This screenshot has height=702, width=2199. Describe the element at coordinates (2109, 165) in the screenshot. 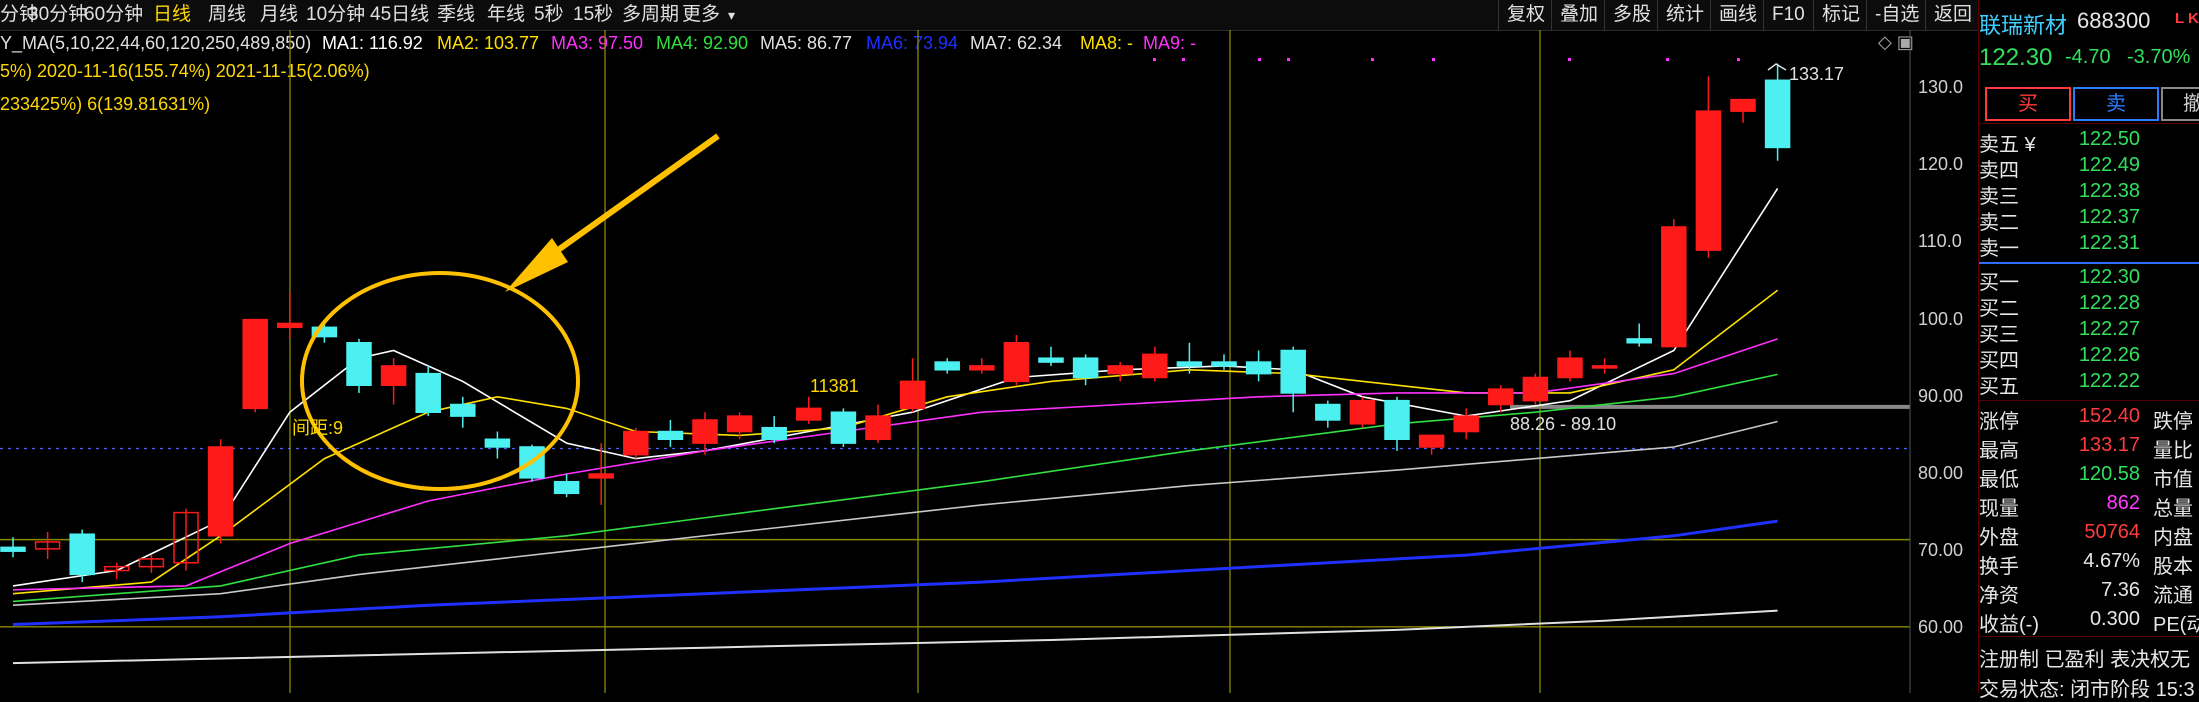

I see `row-value: 122.49` at that location.